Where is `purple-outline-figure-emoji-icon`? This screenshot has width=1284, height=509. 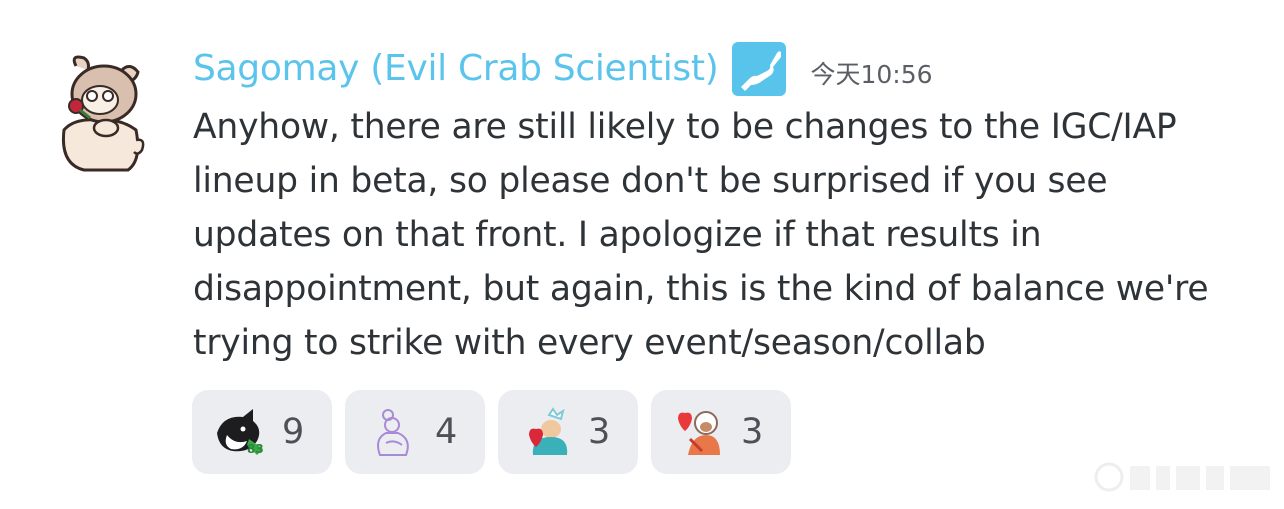
purple-outline-figure-emoji-icon is located at coordinates (393, 432).